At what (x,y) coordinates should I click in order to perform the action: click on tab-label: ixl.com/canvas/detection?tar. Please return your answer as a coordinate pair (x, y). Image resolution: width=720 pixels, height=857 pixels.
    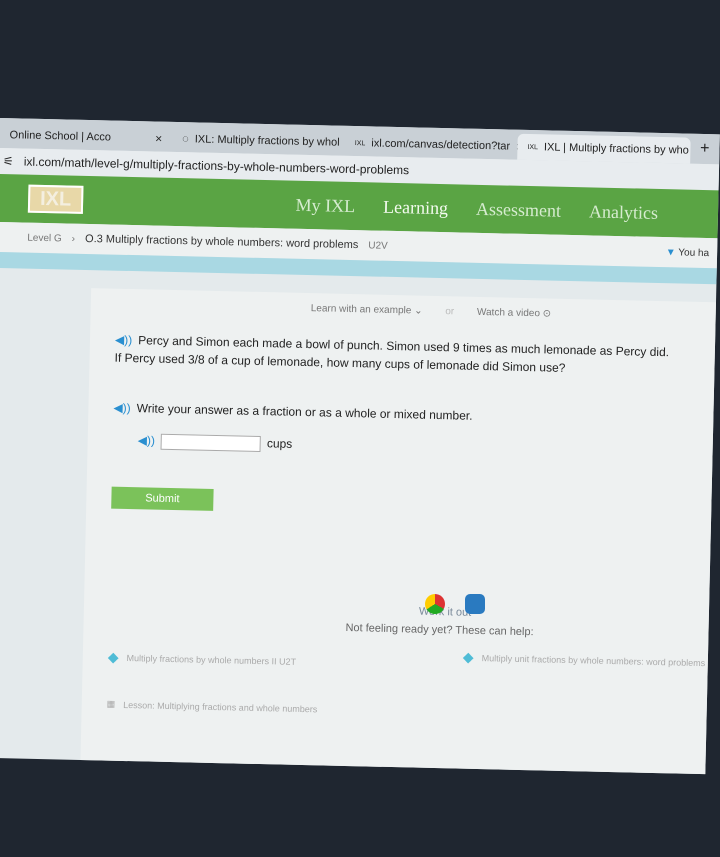
    Looking at the image, I should click on (441, 145).